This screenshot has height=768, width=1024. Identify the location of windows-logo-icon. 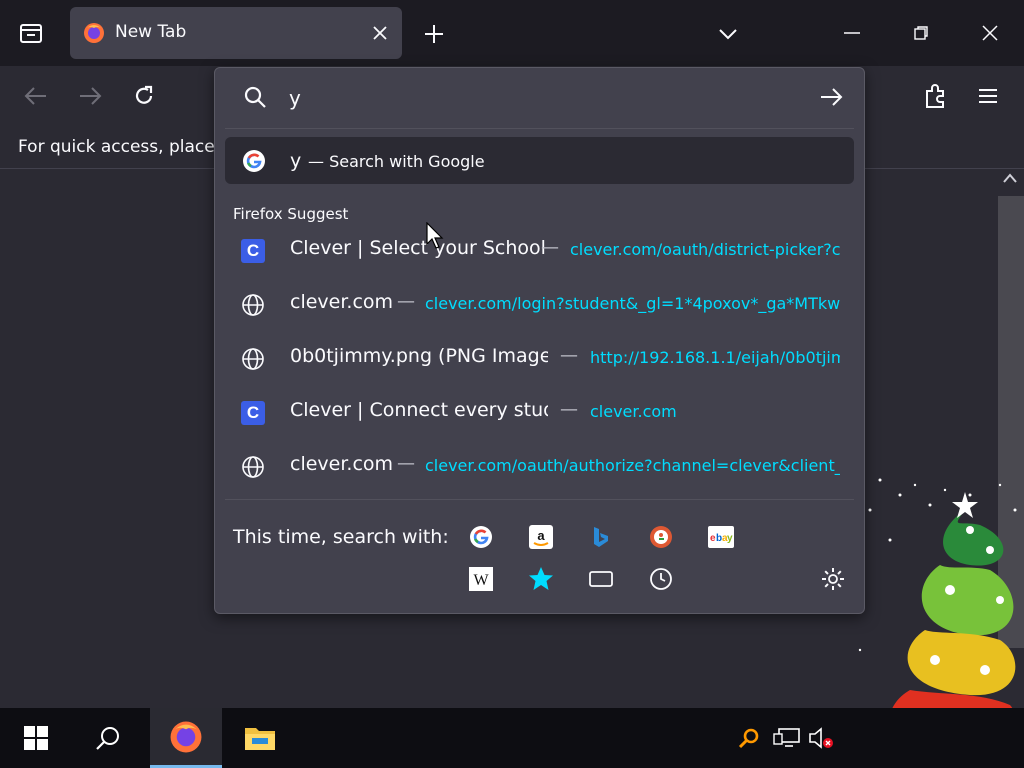
(36, 738).